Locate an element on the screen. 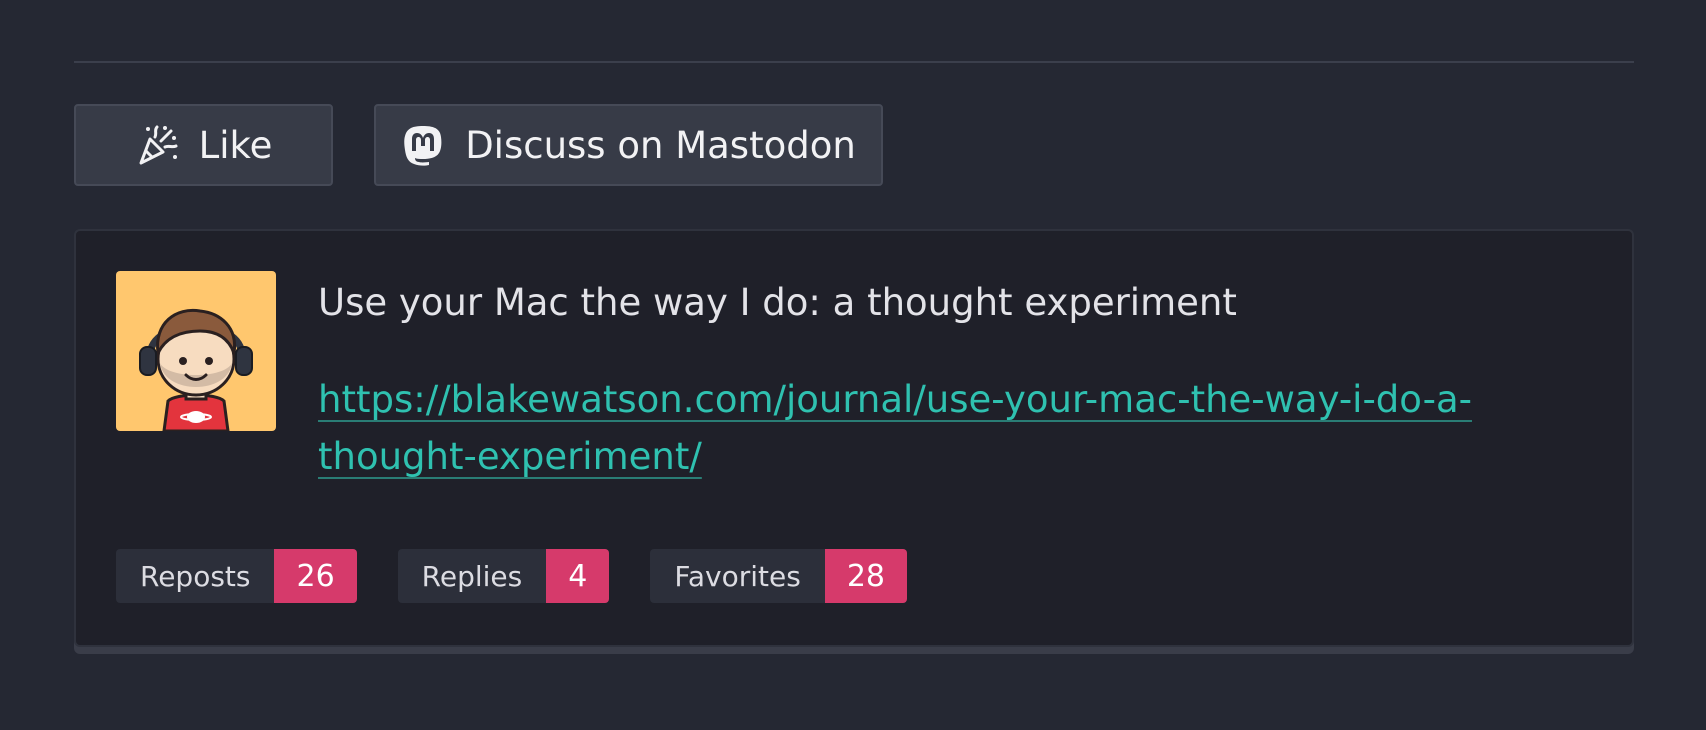  like-button: Like is located at coordinates (203, 145).